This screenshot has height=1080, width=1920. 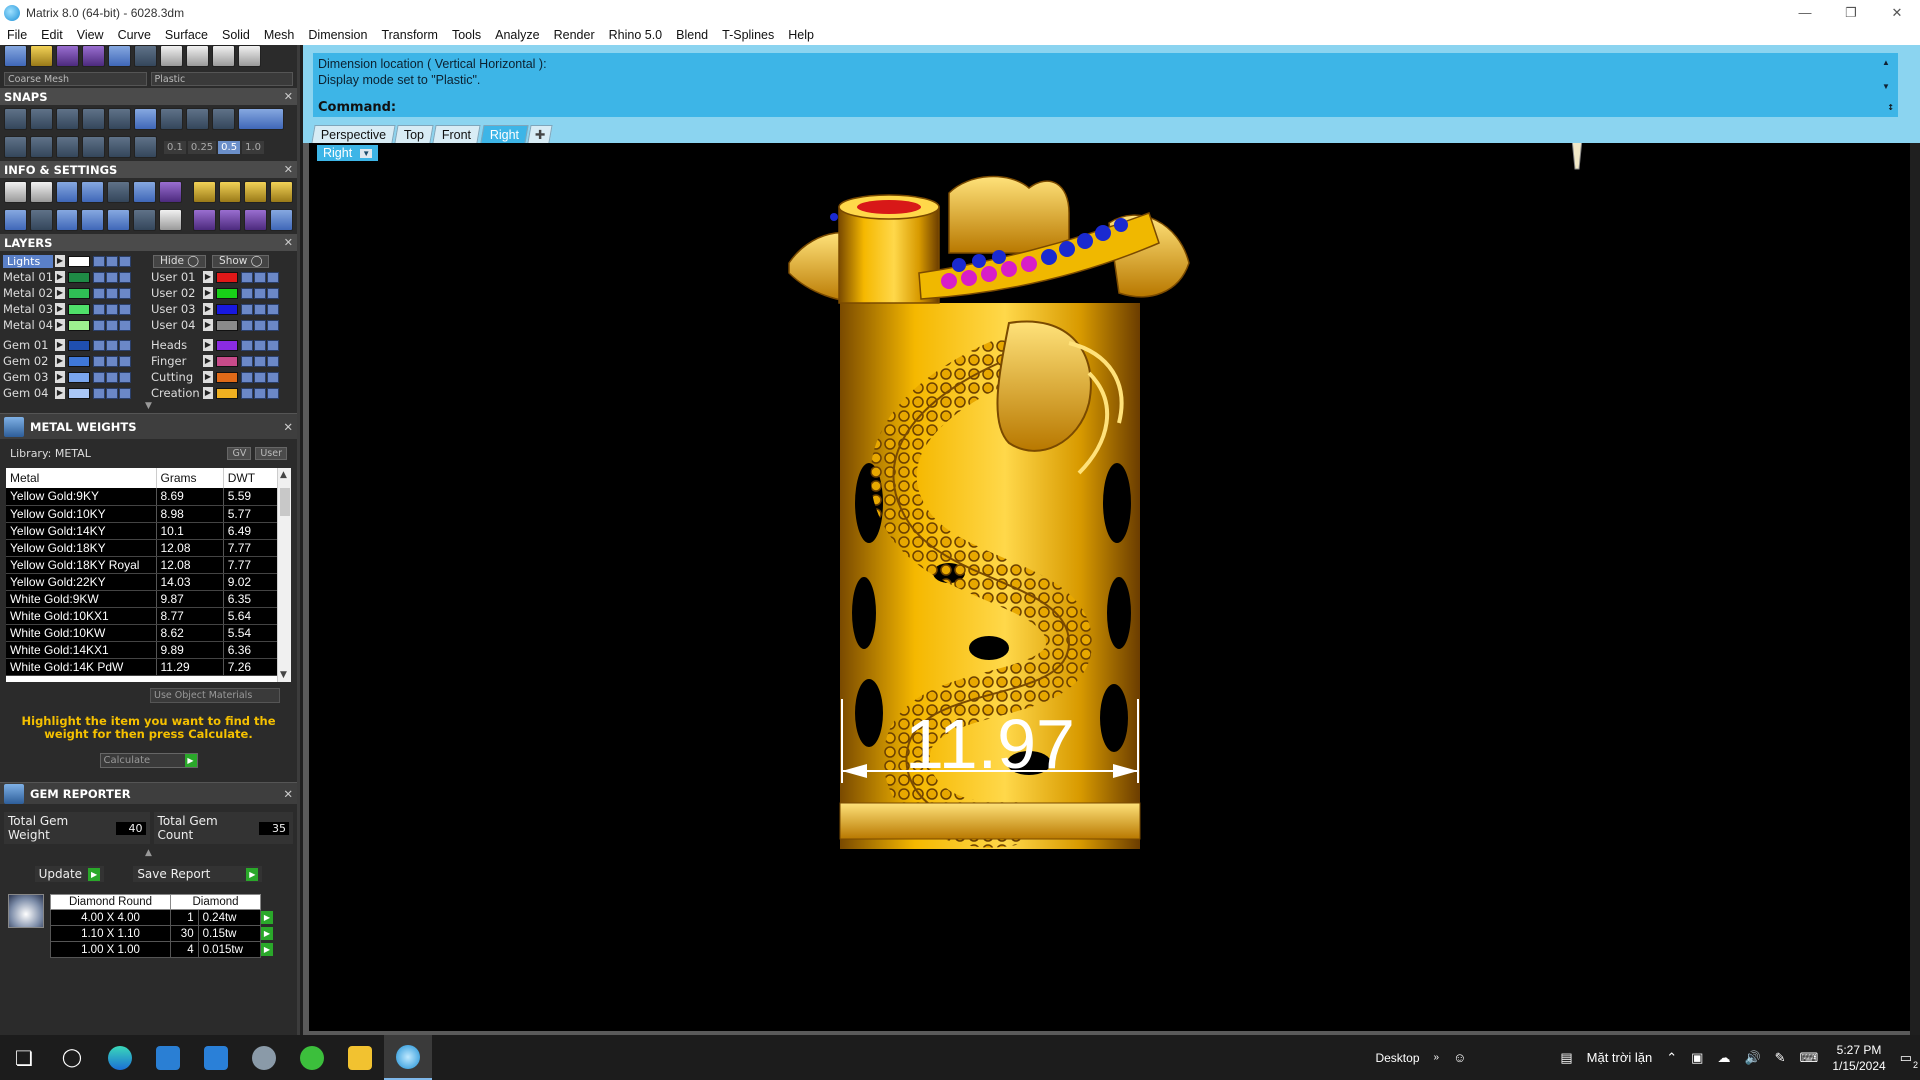 I want to click on pen-icon: ✎, so click(x=1780, y=1058).